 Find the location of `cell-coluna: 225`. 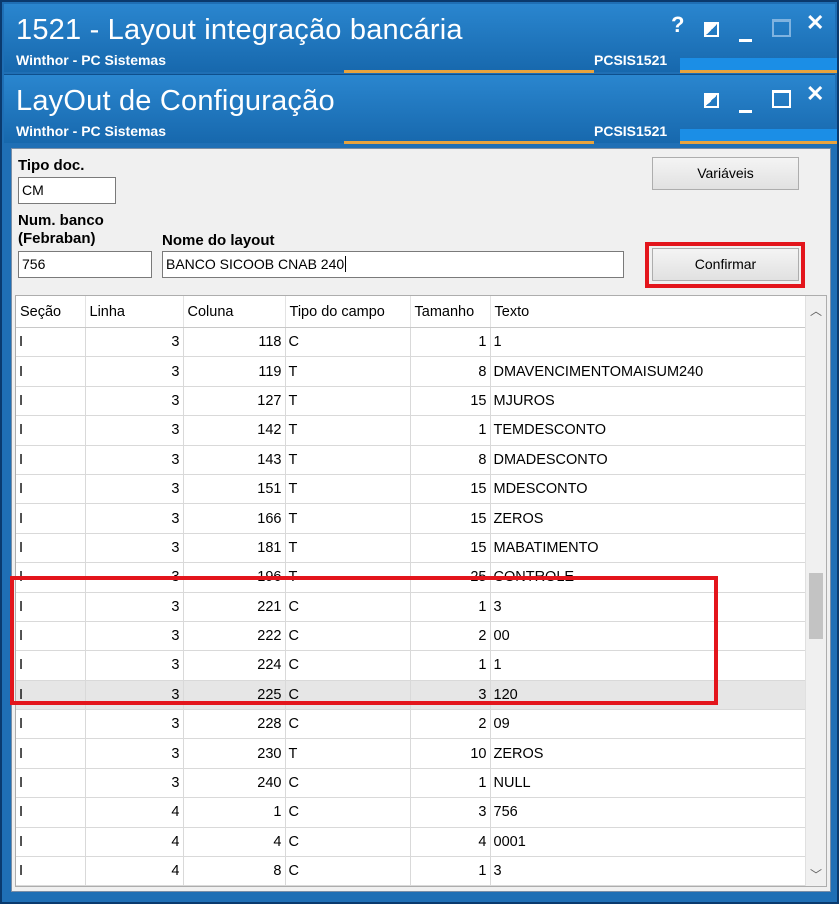

cell-coluna: 225 is located at coordinates (234, 695).